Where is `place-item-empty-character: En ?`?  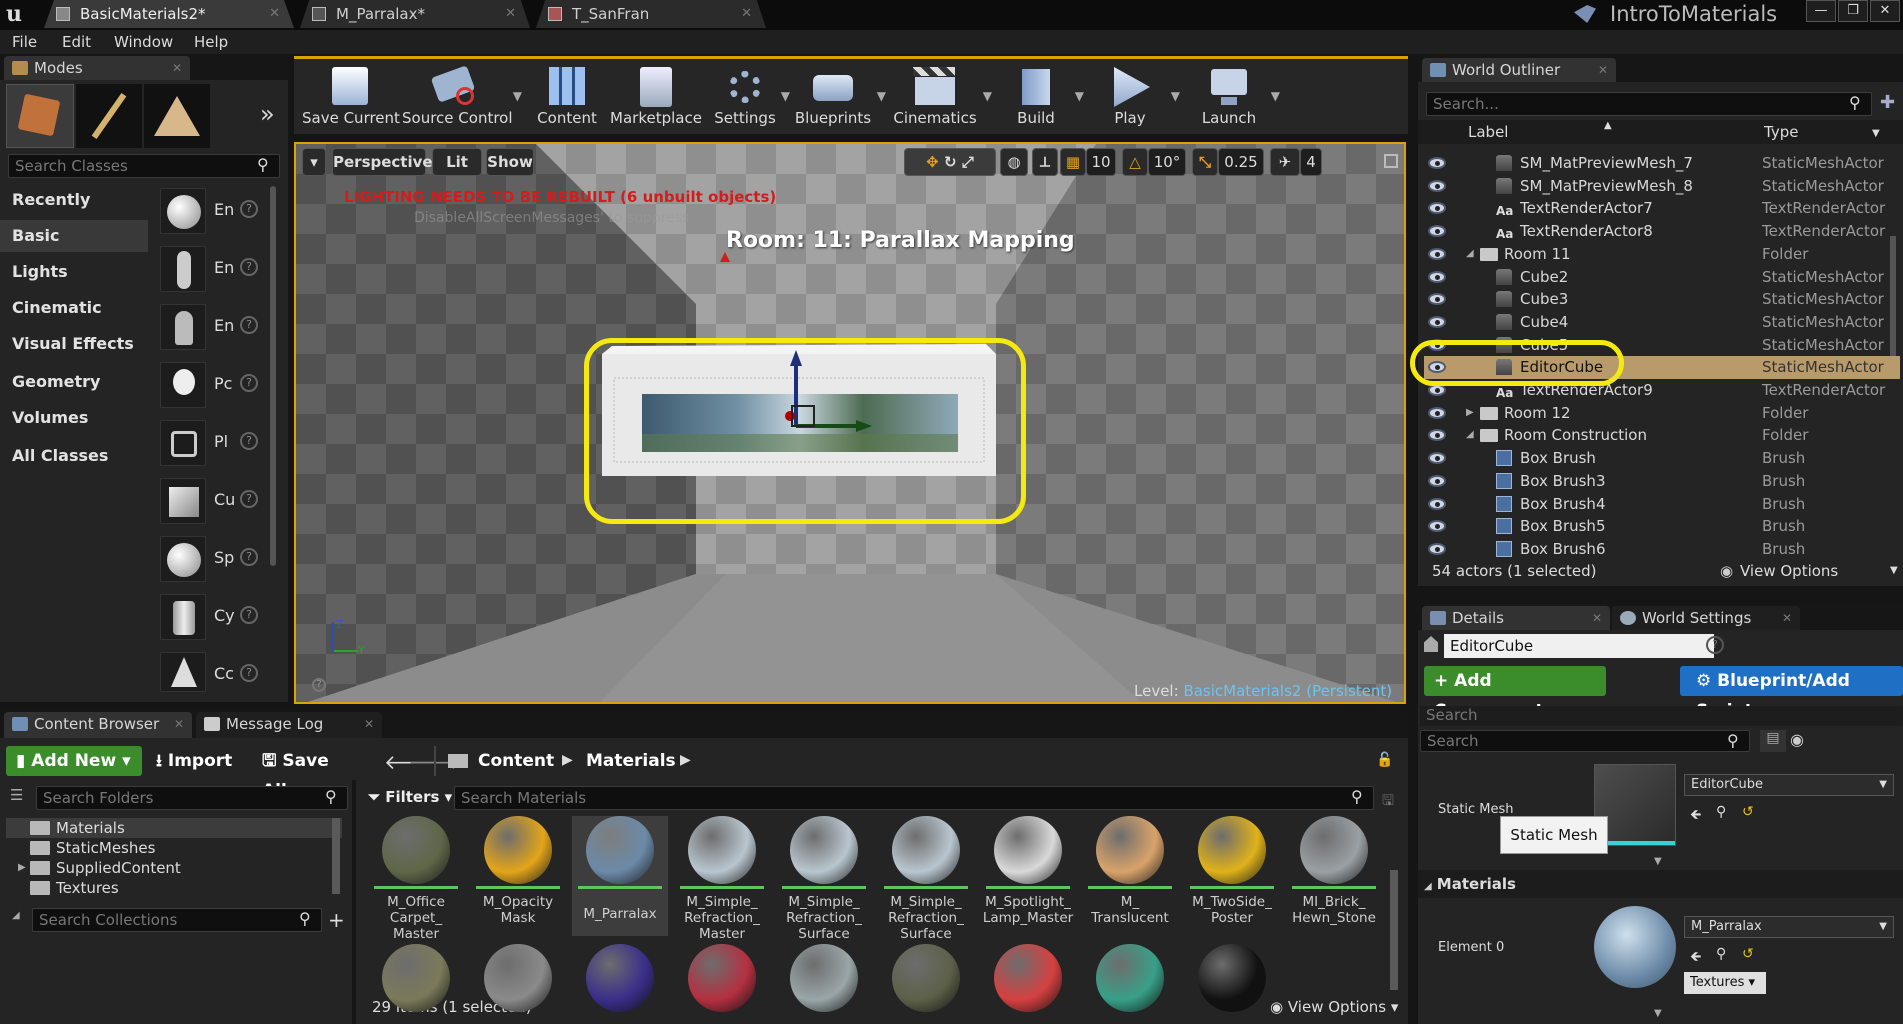
place-item-empty-character: En ? is located at coordinates (215, 269).